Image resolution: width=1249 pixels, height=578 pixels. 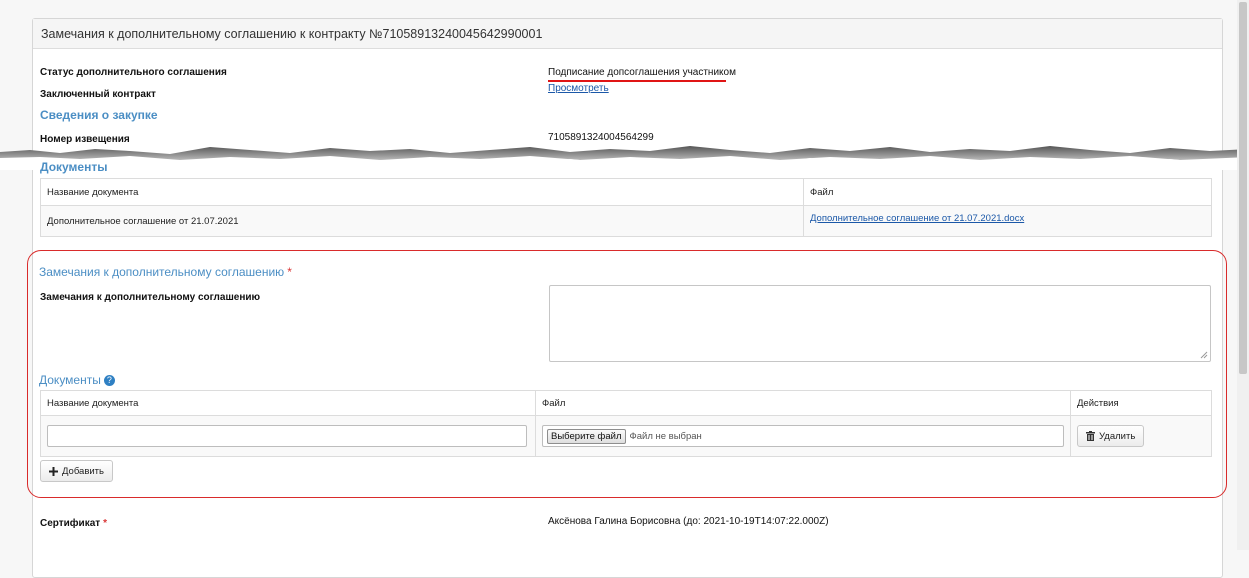 I want to click on status-value: Подписание допсоглашения участником, so click(x=642, y=72).